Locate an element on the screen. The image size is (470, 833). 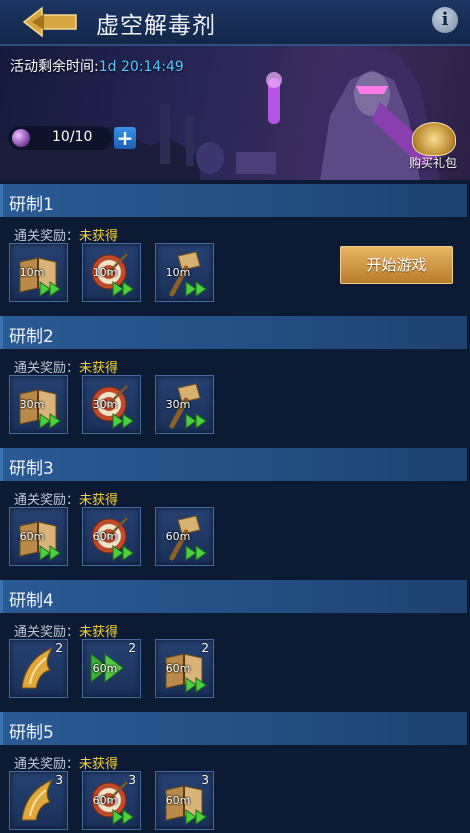
item-slot: 2 is located at coordinates (38, 668).